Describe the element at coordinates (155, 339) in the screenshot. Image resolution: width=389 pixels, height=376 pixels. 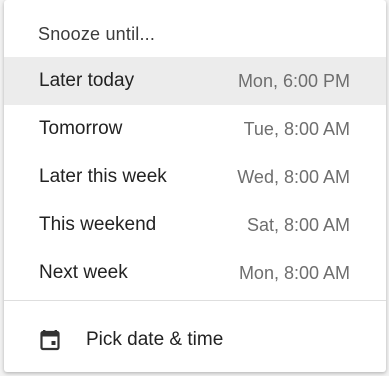
I see `pick-date-time-label: Pick date & time` at that location.